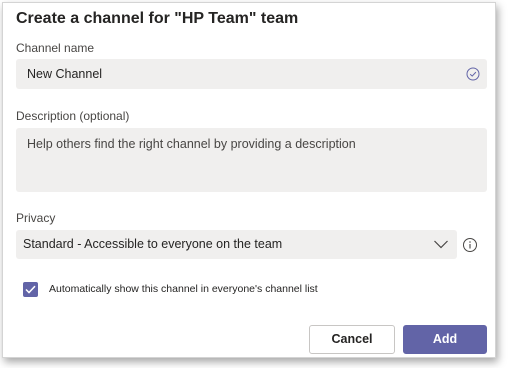  I want to click on checkmark-icon, so click(30, 289).